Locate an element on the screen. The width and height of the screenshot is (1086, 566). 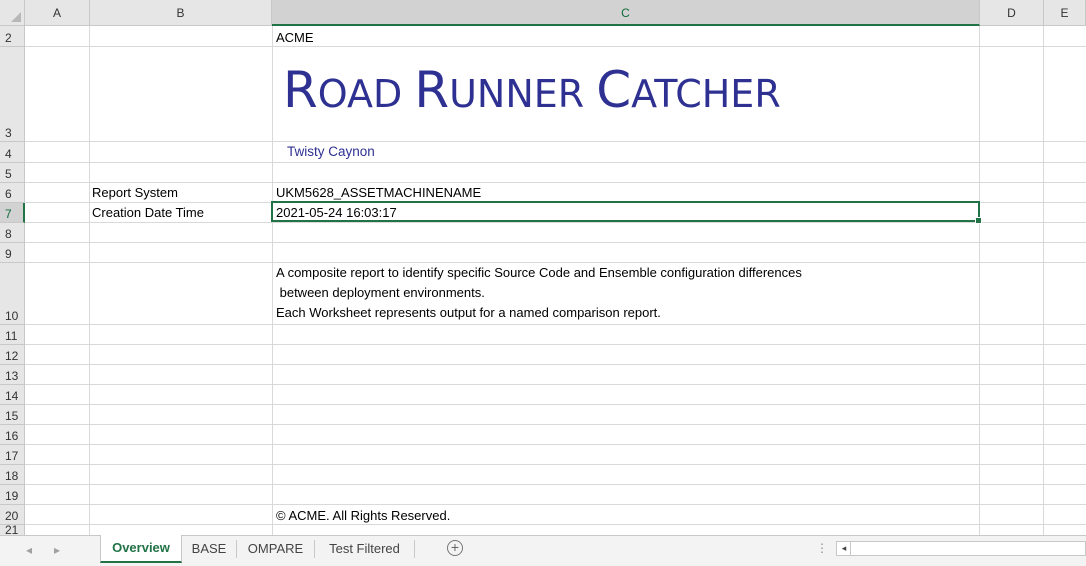
more-options-icon: ⋮ is located at coordinates (822, 548).